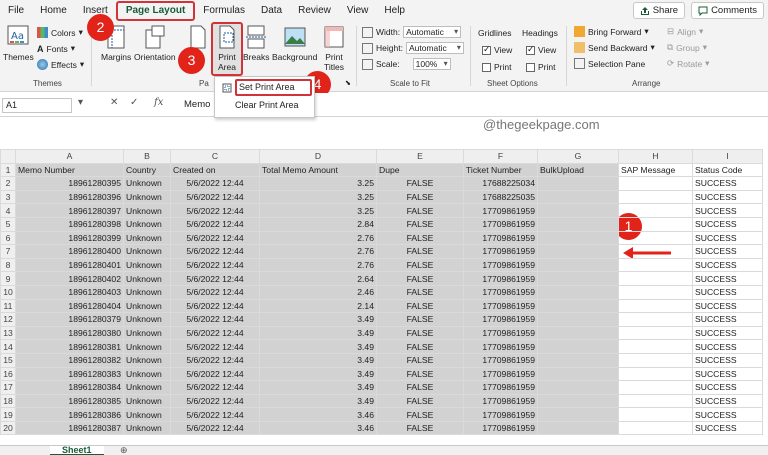  I want to click on bring-forward-button: Bring Forward ▾, so click(611, 31).